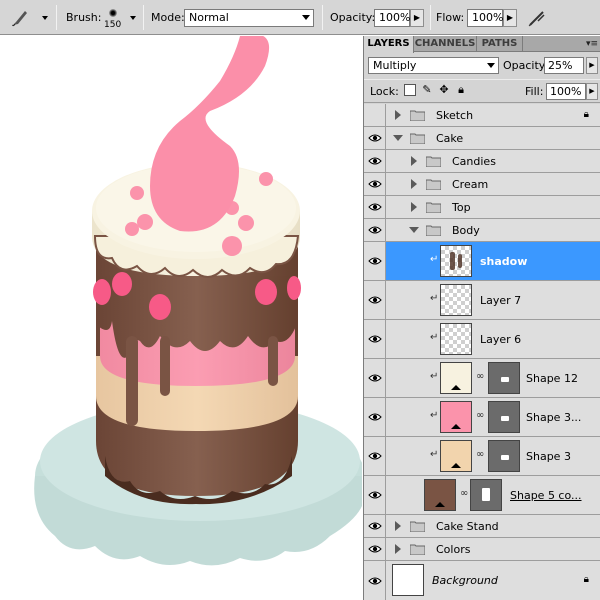  What do you see at coordinates (395, 17) in the screenshot?
I see `opacity-value: 100%` at bounding box center [395, 17].